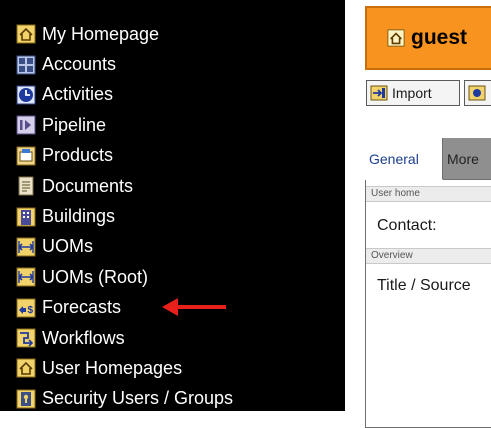 The image size is (491, 428). I want to click on clock-icon, so click(26, 95).